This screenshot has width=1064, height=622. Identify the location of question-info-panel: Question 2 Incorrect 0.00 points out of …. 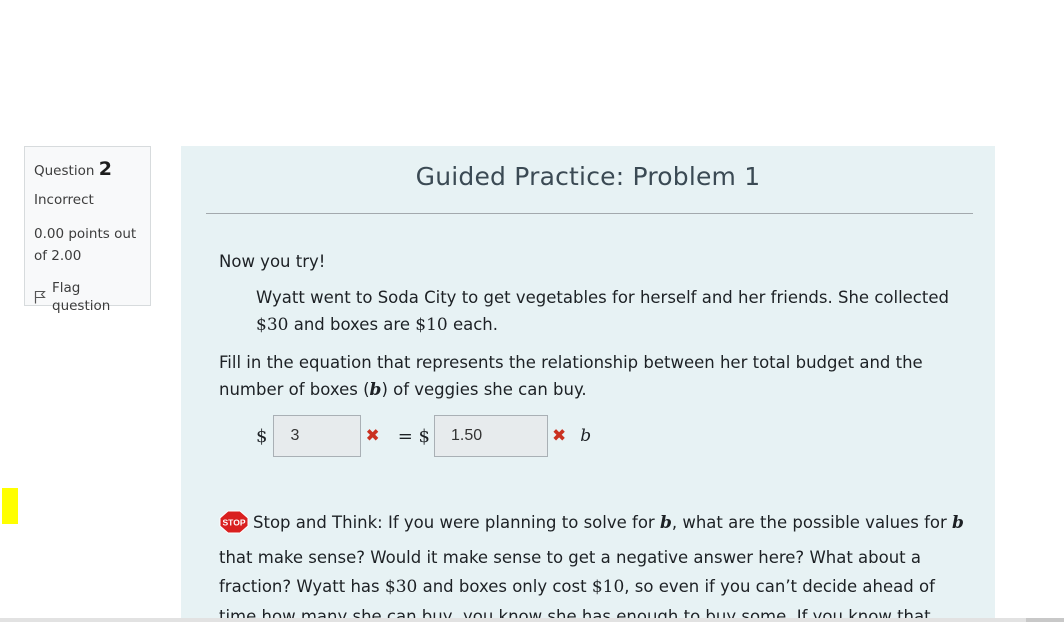
(87, 230).